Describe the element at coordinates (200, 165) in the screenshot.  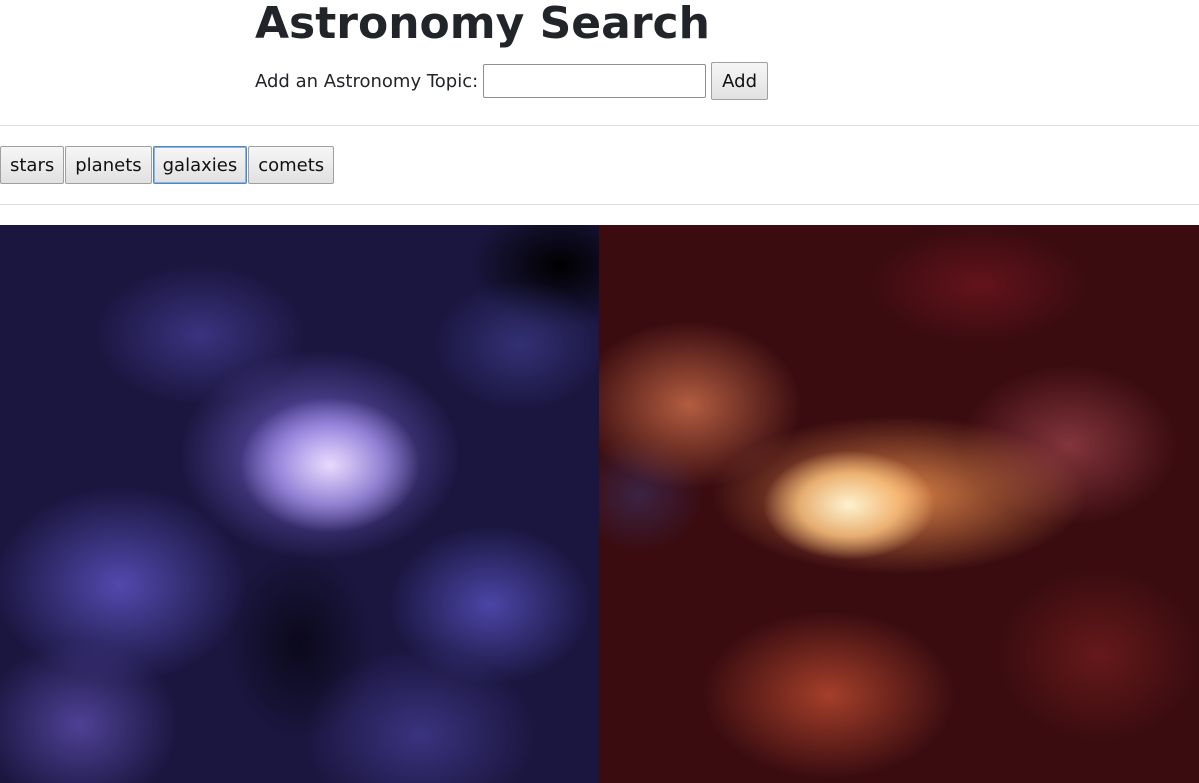
I see `topic-button-galaxies: galaxies` at that location.